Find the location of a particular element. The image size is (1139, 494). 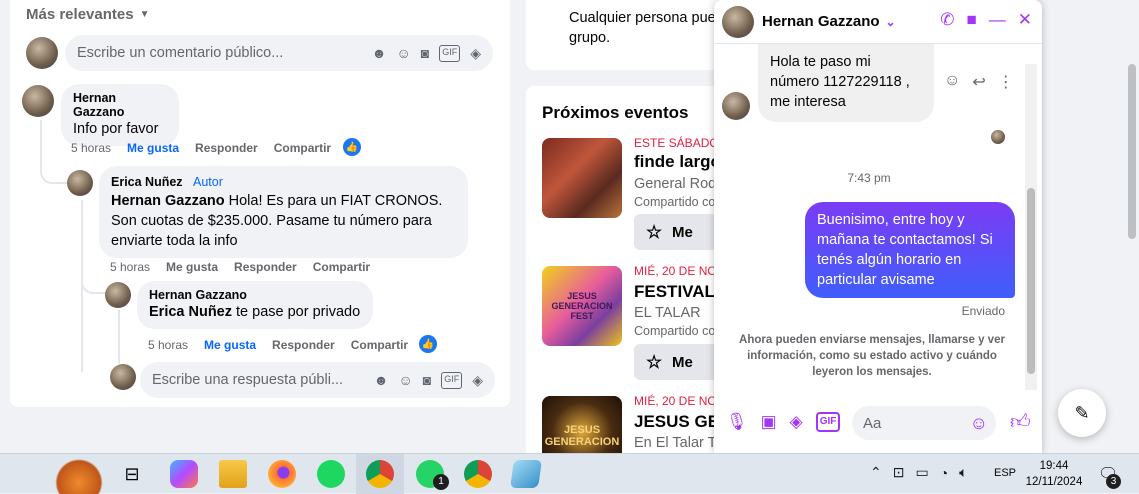

copilot-icon is located at coordinates (184, 474).